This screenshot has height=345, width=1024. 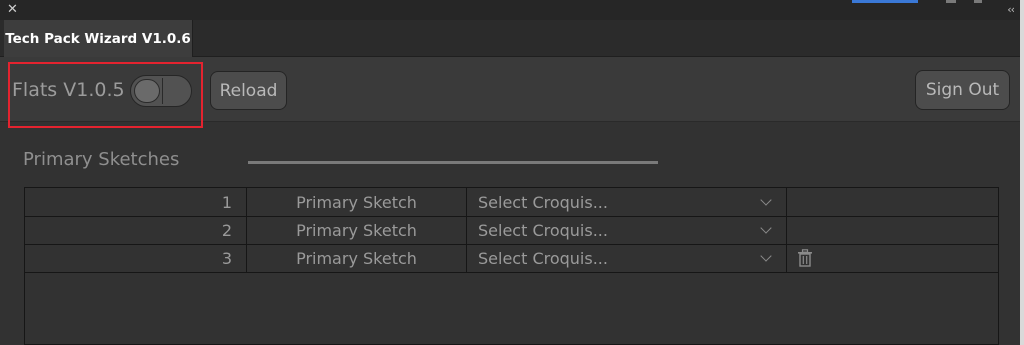 What do you see at coordinates (101, 159) in the screenshot?
I see `section-title: Primary Sketches` at bounding box center [101, 159].